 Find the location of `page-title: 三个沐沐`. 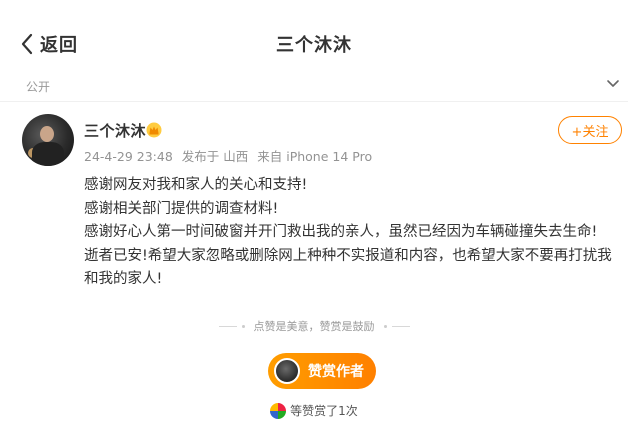

page-title: 三个沐沐 is located at coordinates (314, 45).